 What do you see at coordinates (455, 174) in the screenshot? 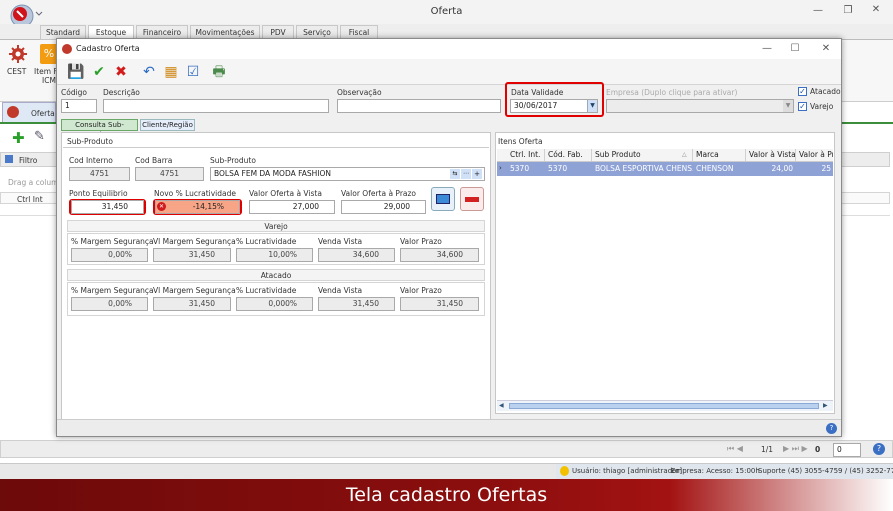
I see `lookup-first-icon: ⇆` at bounding box center [455, 174].